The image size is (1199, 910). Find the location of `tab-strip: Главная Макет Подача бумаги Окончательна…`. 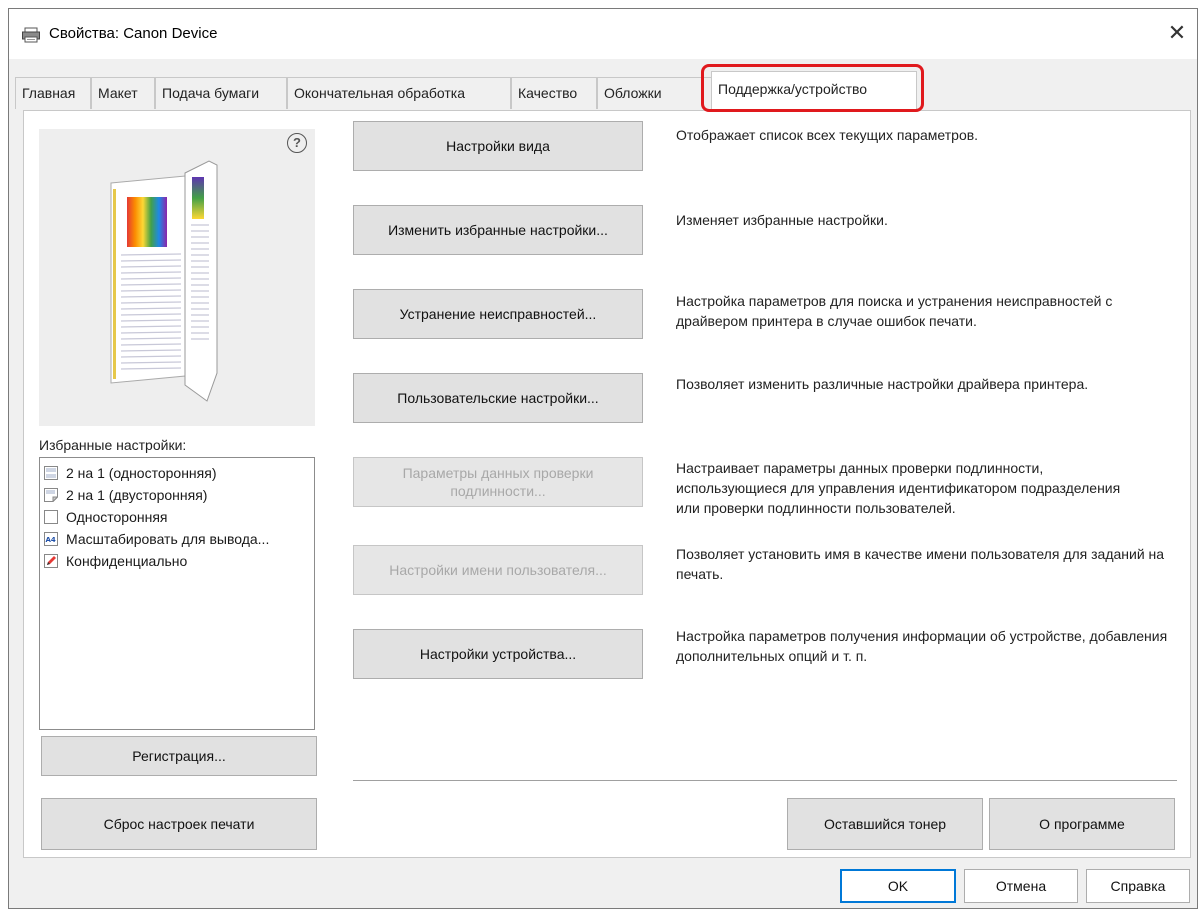

tab-strip: Главная Макет Подача бумаги Окончательна… is located at coordinates (603, 91).